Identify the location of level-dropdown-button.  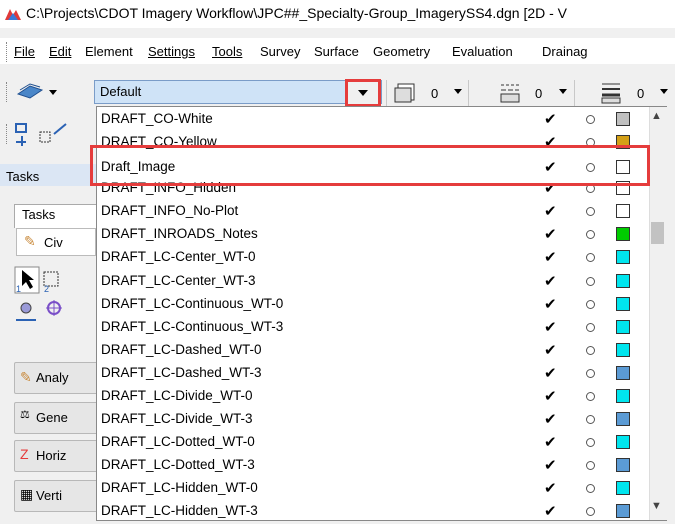
(363, 93).